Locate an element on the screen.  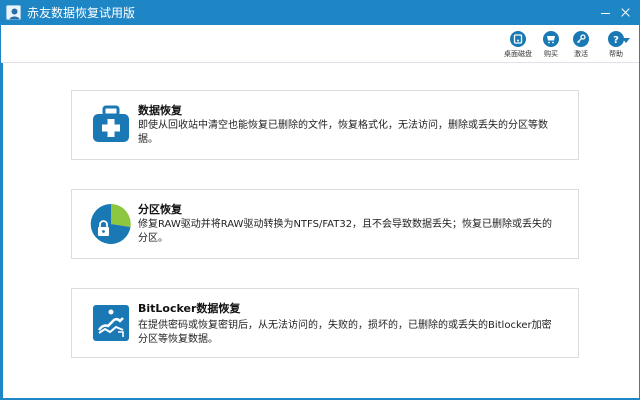
help-label: 帮助 is located at coordinates (616, 54).